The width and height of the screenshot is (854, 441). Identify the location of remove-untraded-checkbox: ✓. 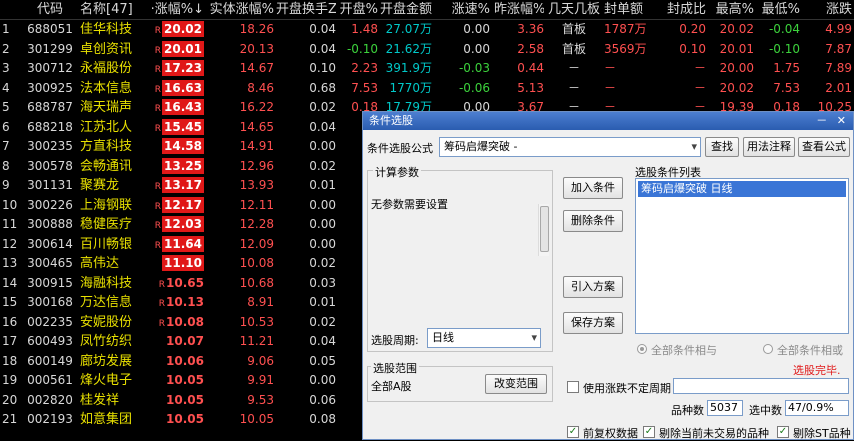
(649, 432).